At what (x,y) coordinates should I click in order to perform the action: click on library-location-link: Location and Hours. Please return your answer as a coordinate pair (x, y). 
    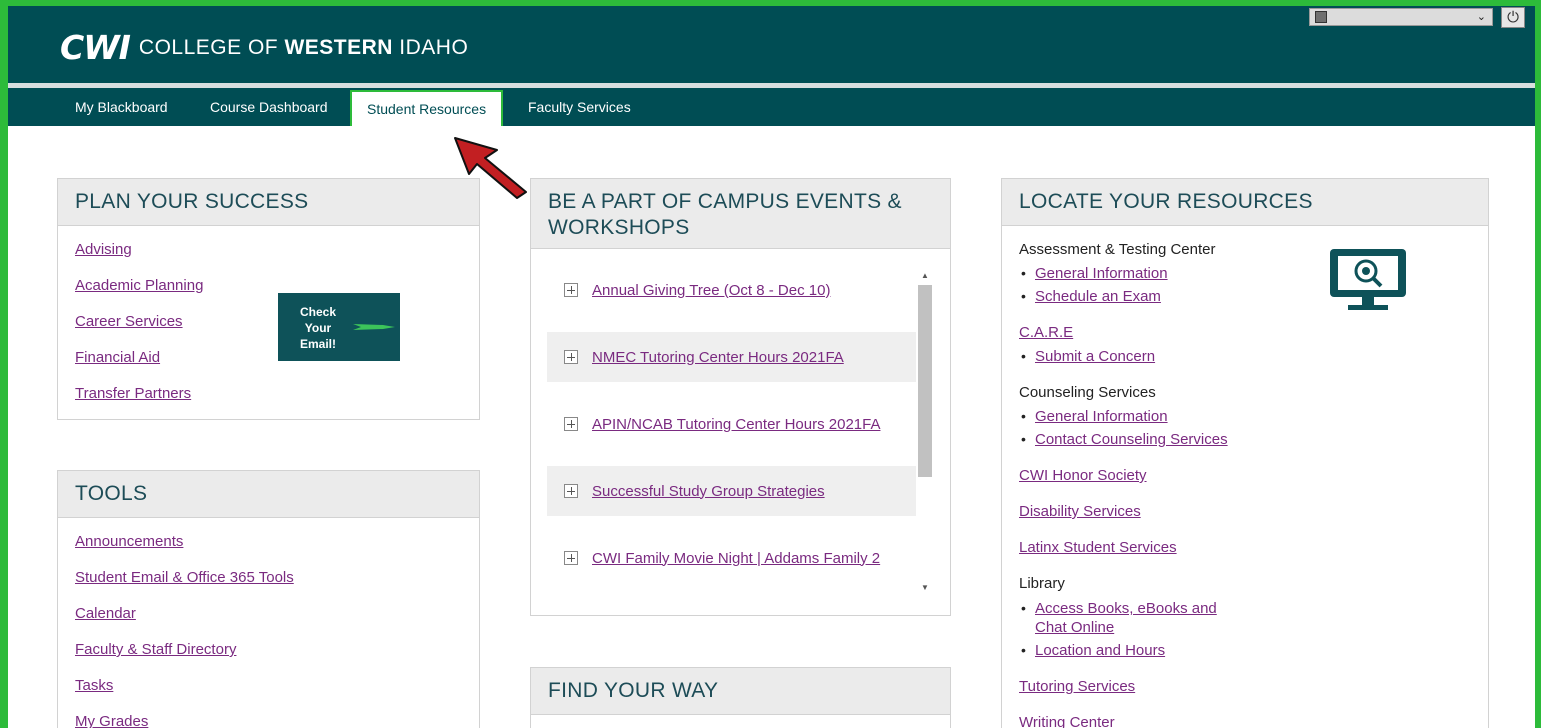
    Looking at the image, I should click on (1093, 650).